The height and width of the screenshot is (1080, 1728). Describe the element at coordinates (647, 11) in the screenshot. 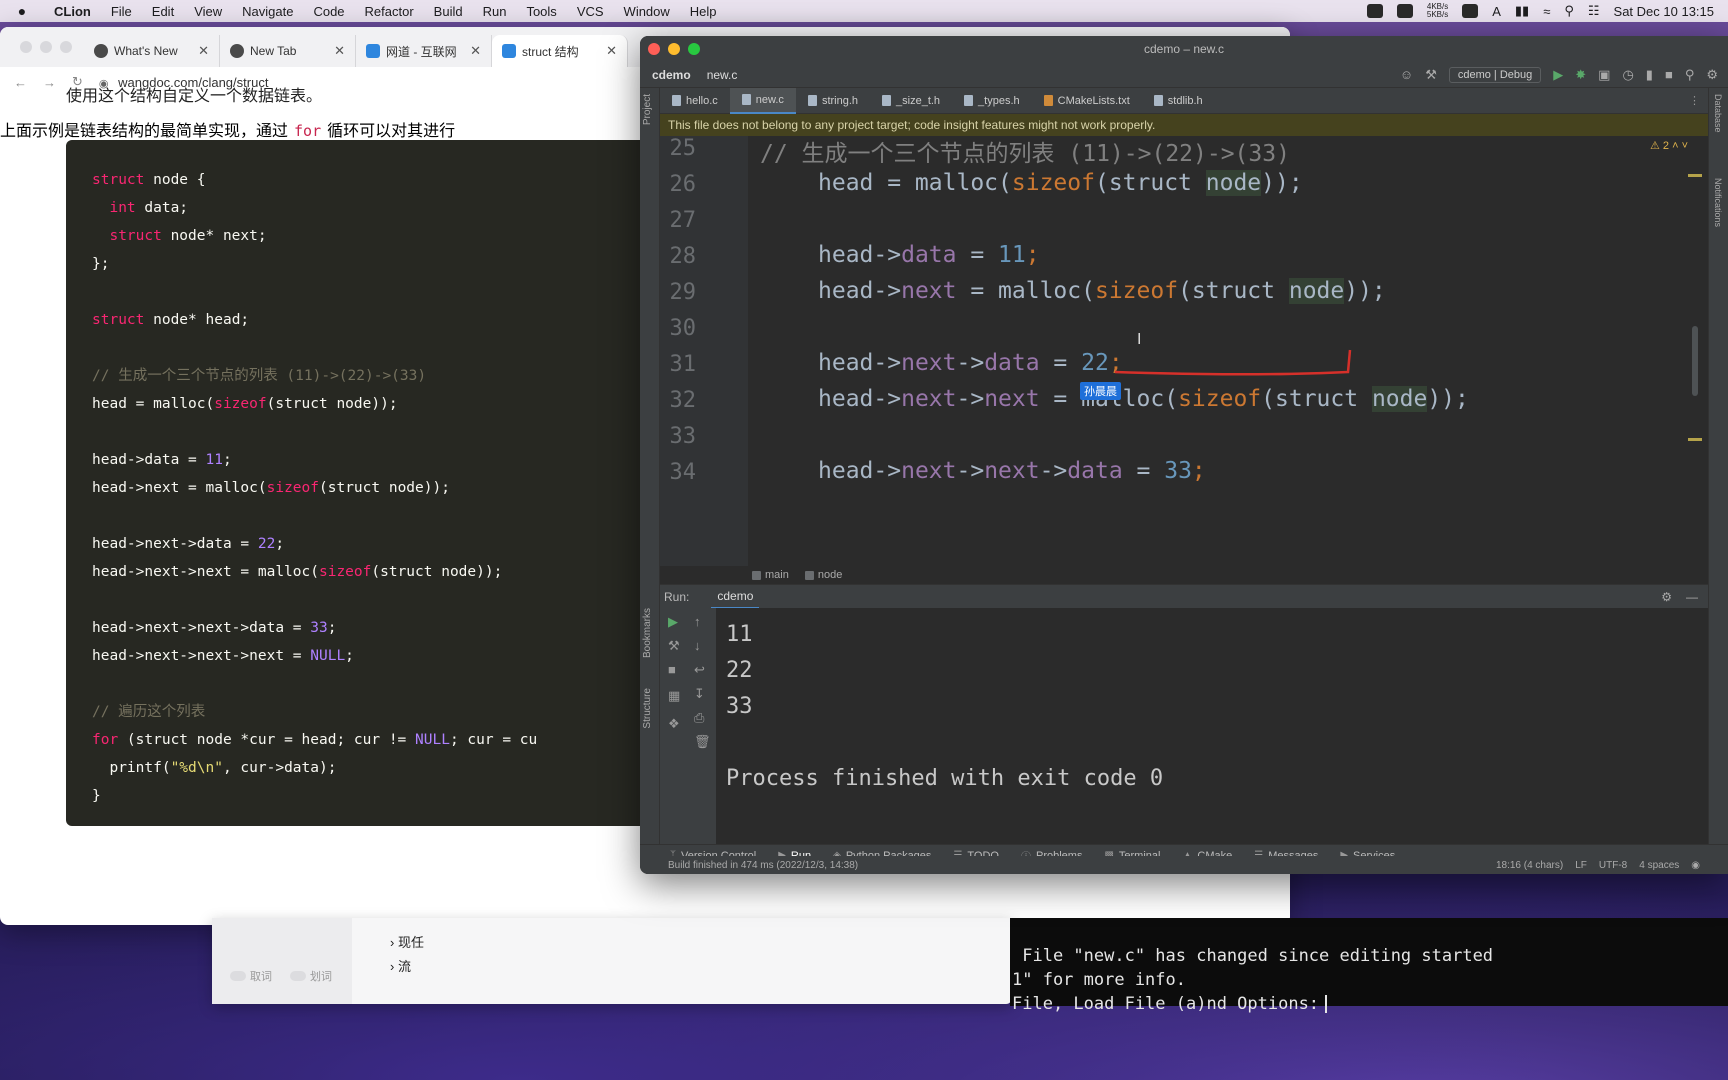

I see `menu-window: Window` at that location.